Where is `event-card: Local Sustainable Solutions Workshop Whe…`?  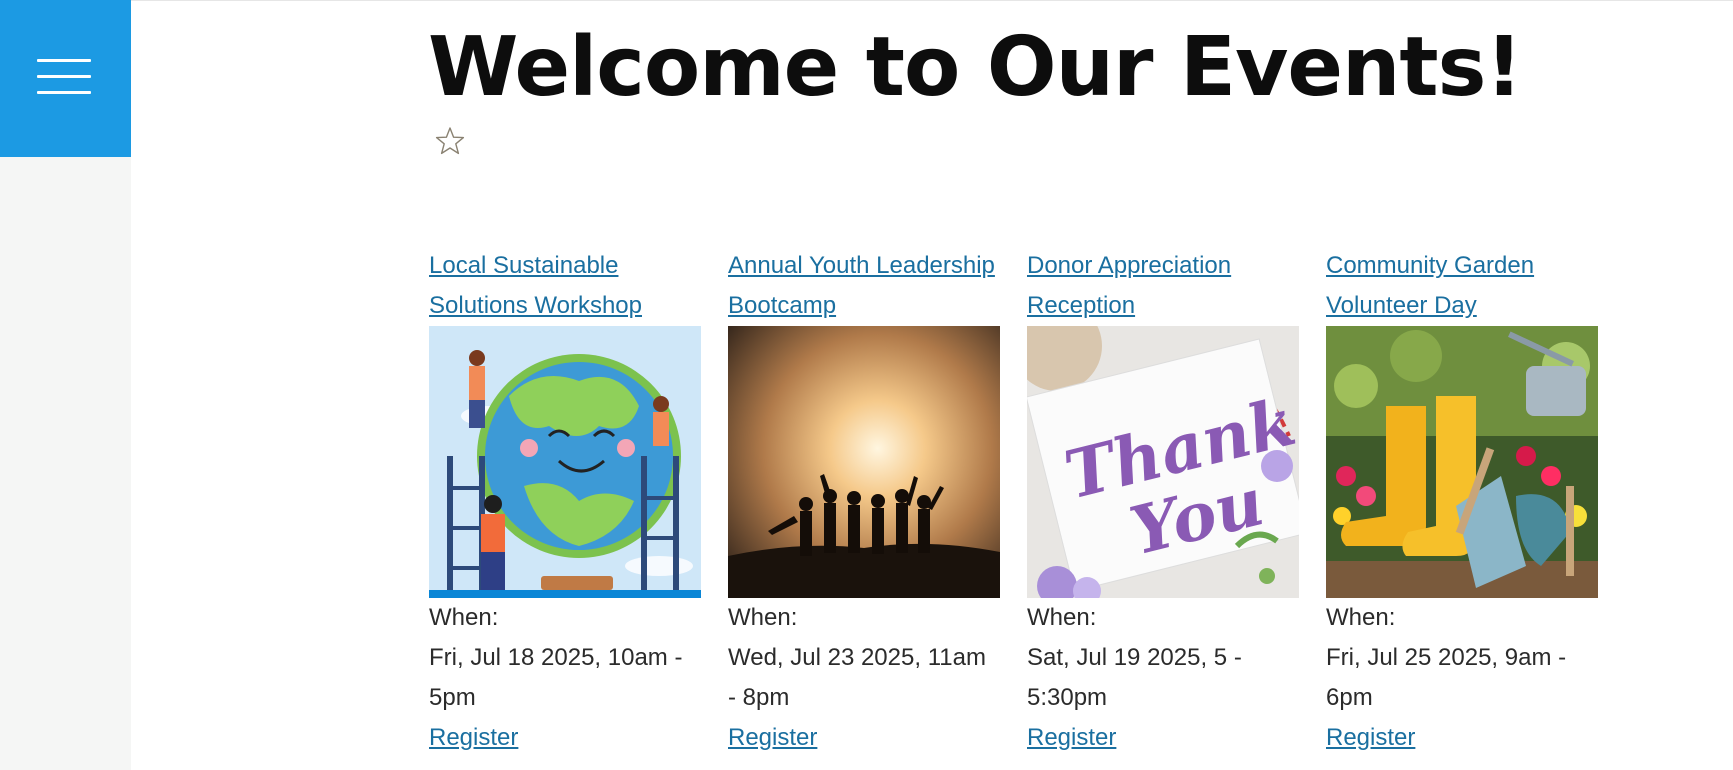
event-card: Local Sustainable Solutions Workshop Whe… is located at coordinates (565, 502).